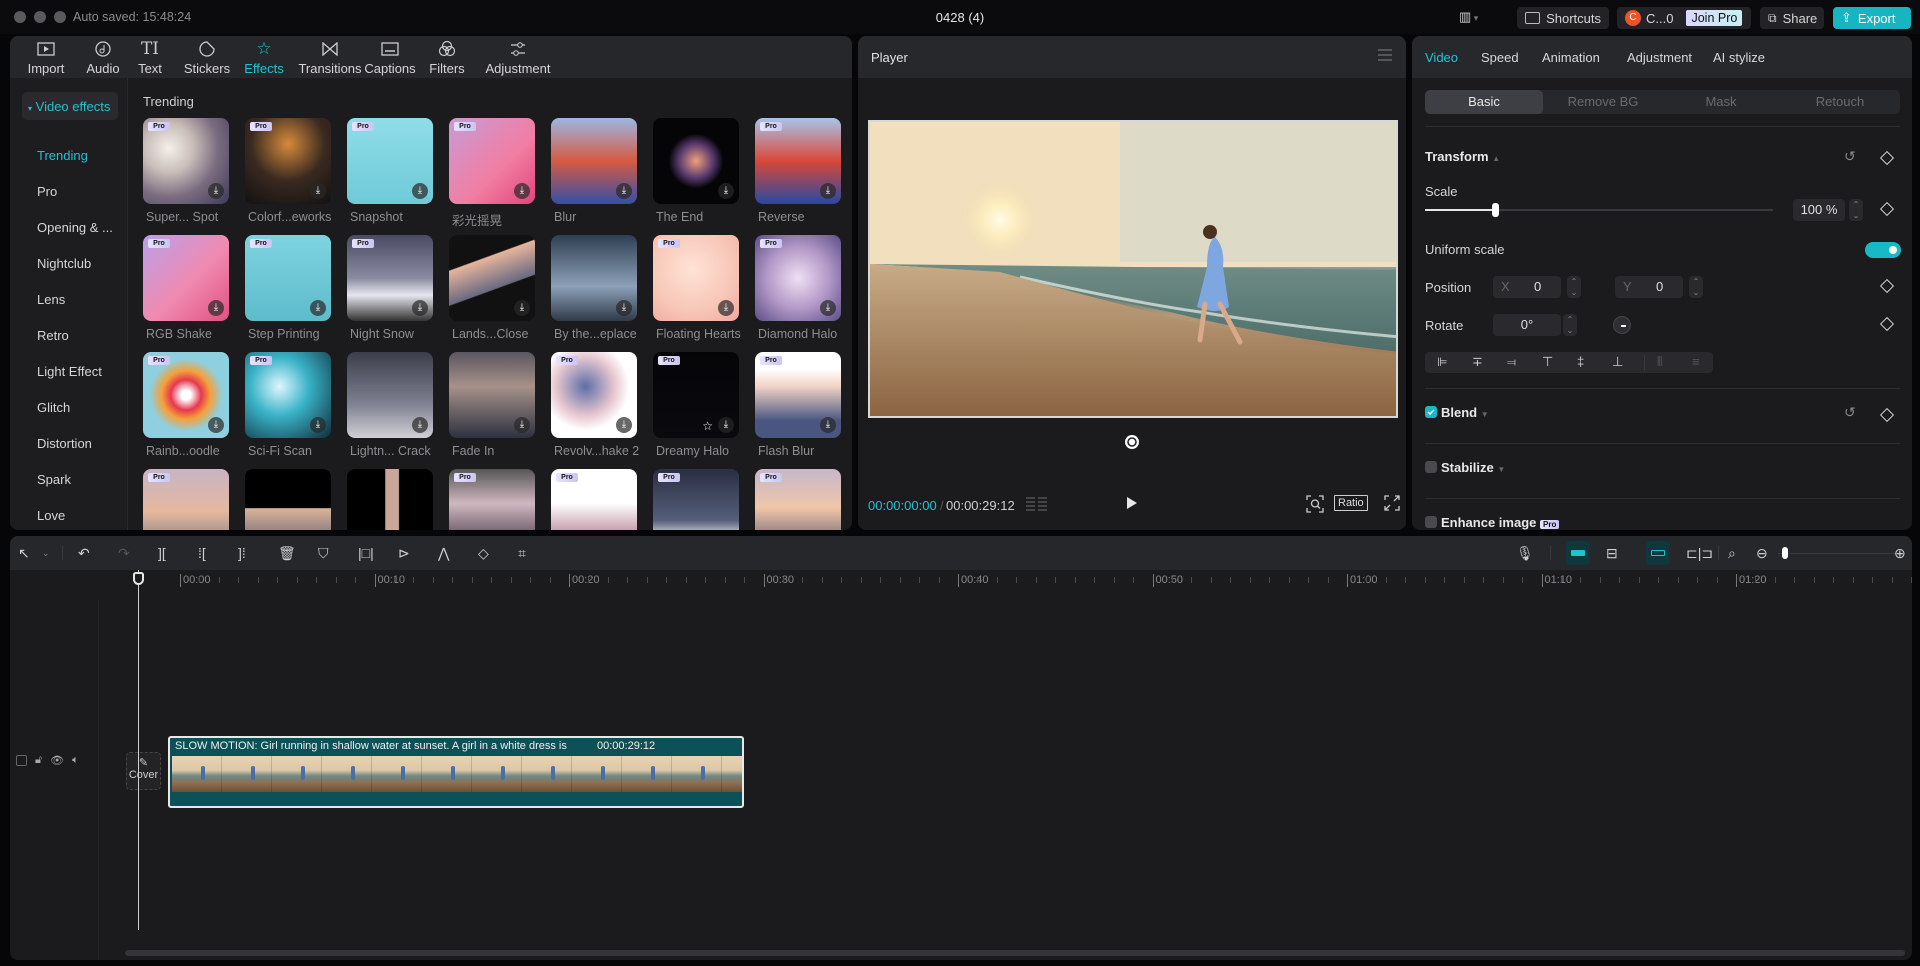 The image size is (1920, 966). I want to click on category-light-effect: Light Effect, so click(69, 371).